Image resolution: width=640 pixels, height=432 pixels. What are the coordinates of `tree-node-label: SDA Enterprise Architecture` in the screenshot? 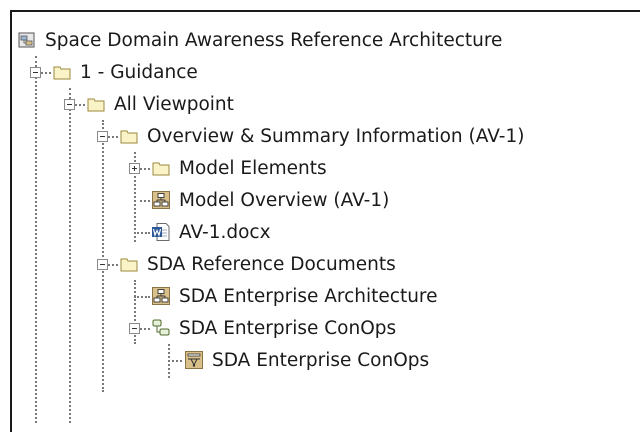 It's located at (308, 296).